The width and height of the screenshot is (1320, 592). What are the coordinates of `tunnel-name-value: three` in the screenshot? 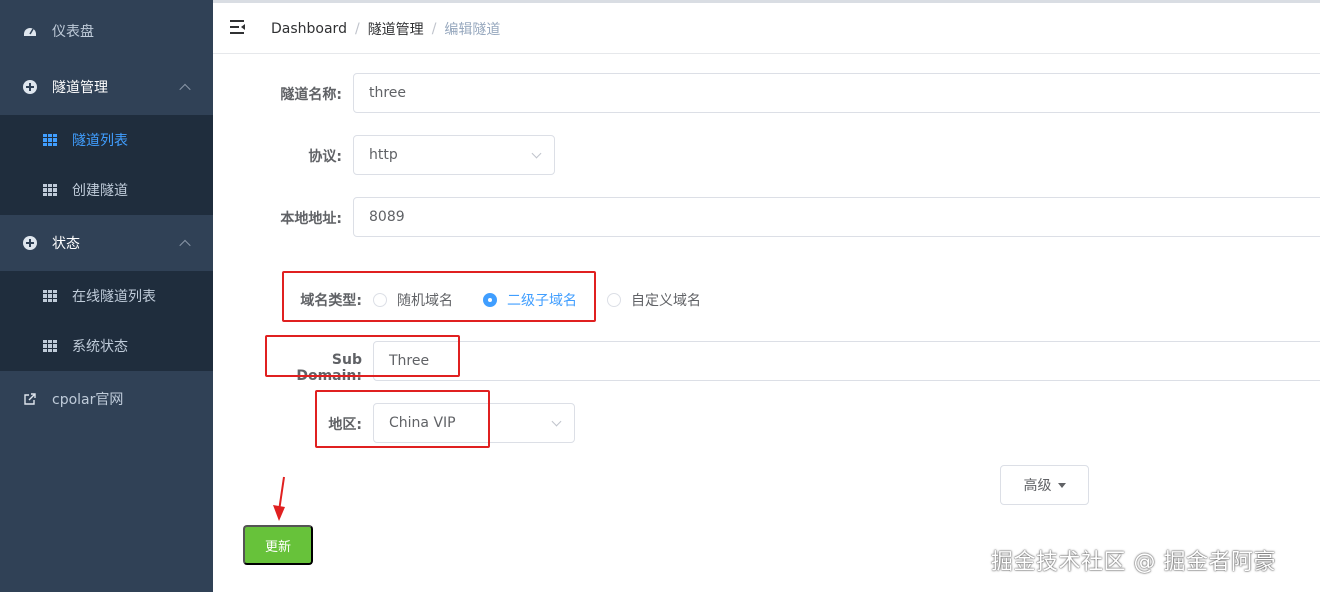 It's located at (388, 93).